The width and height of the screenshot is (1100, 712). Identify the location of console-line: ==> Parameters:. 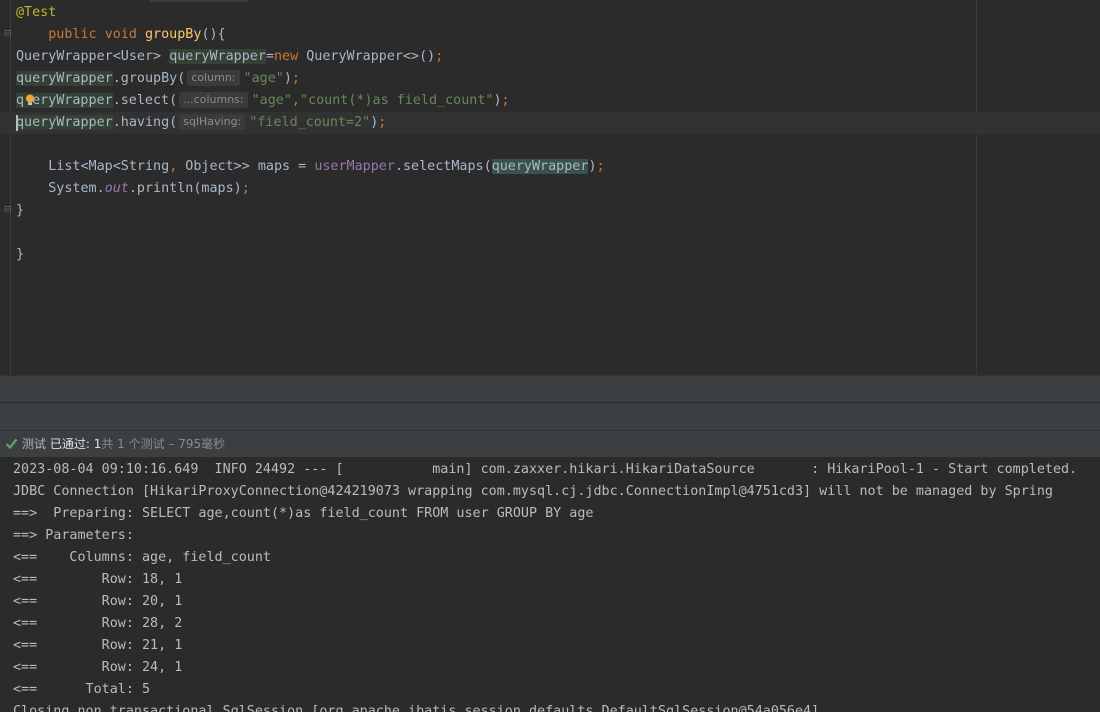
(77, 535).